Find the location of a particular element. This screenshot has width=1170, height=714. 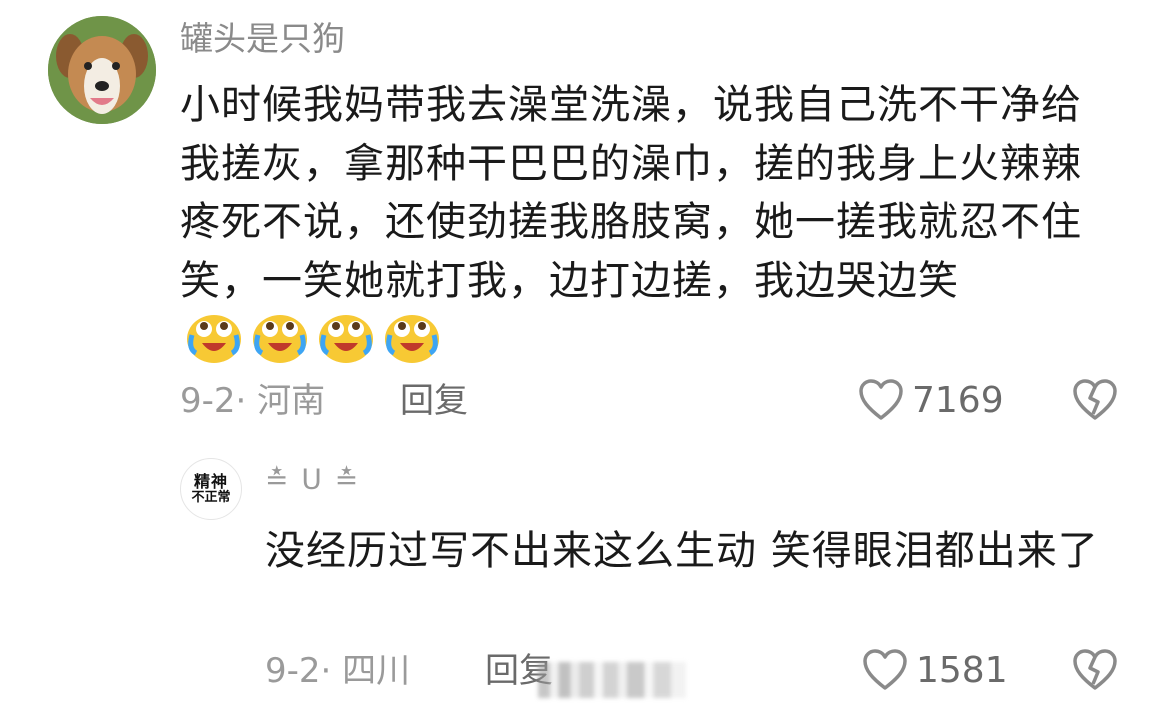

comment-username: 罐头是只狗 is located at coordinates (262, 38).